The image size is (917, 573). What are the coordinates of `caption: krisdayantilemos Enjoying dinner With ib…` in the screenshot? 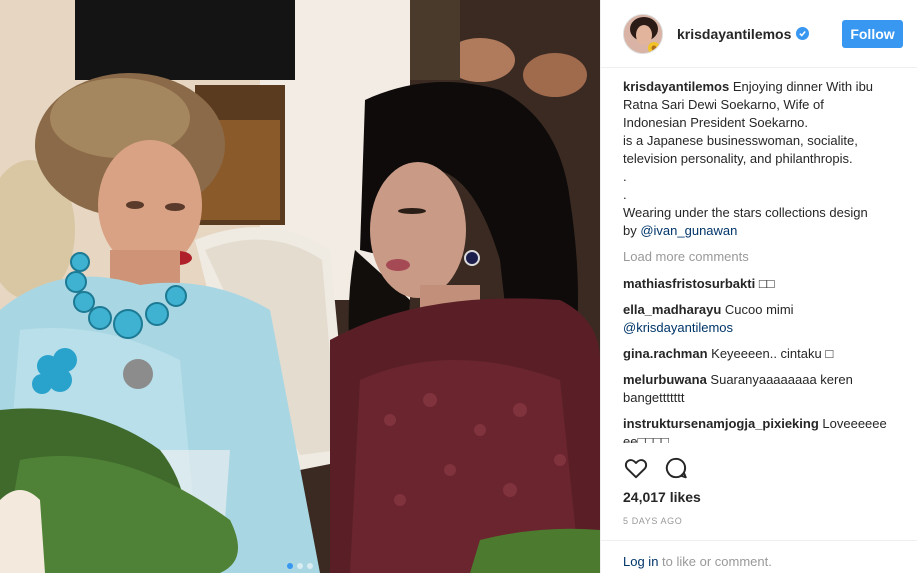 It's located at (765, 159).